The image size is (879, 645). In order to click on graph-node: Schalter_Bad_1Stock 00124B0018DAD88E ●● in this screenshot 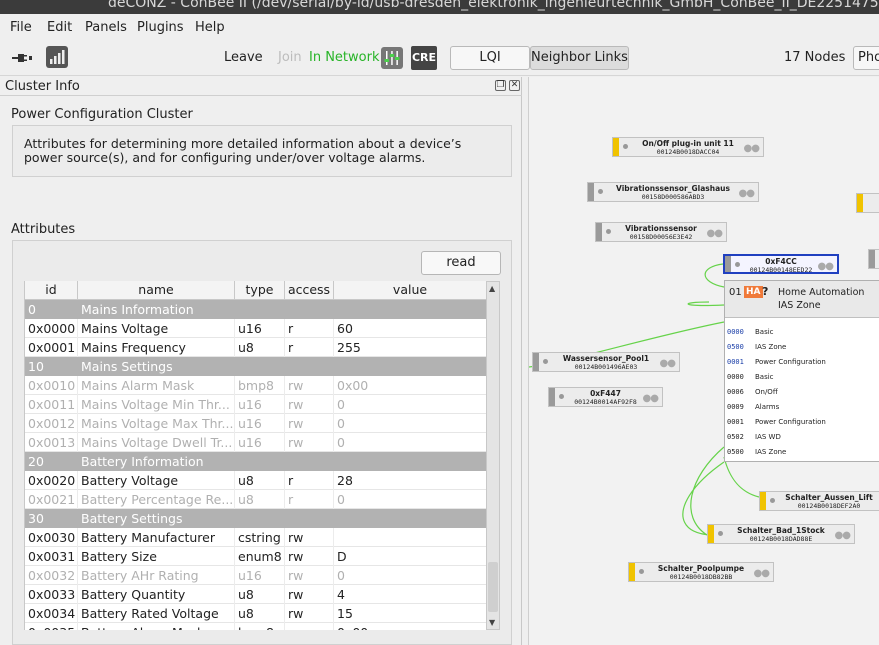, I will do `click(781, 534)`.